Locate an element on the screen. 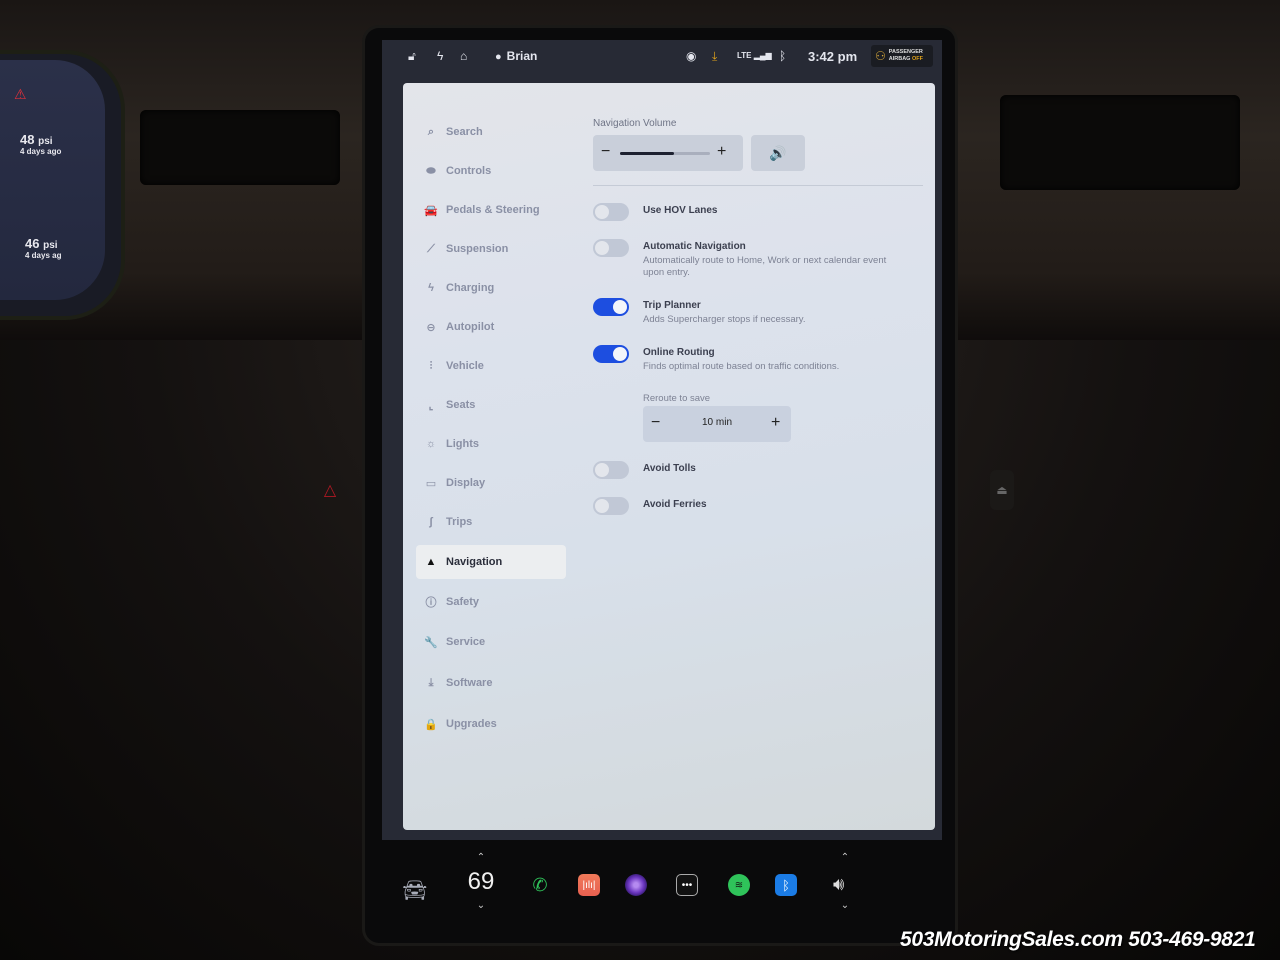  sidebar-item-label: Suspension is located at coordinates (477, 249).